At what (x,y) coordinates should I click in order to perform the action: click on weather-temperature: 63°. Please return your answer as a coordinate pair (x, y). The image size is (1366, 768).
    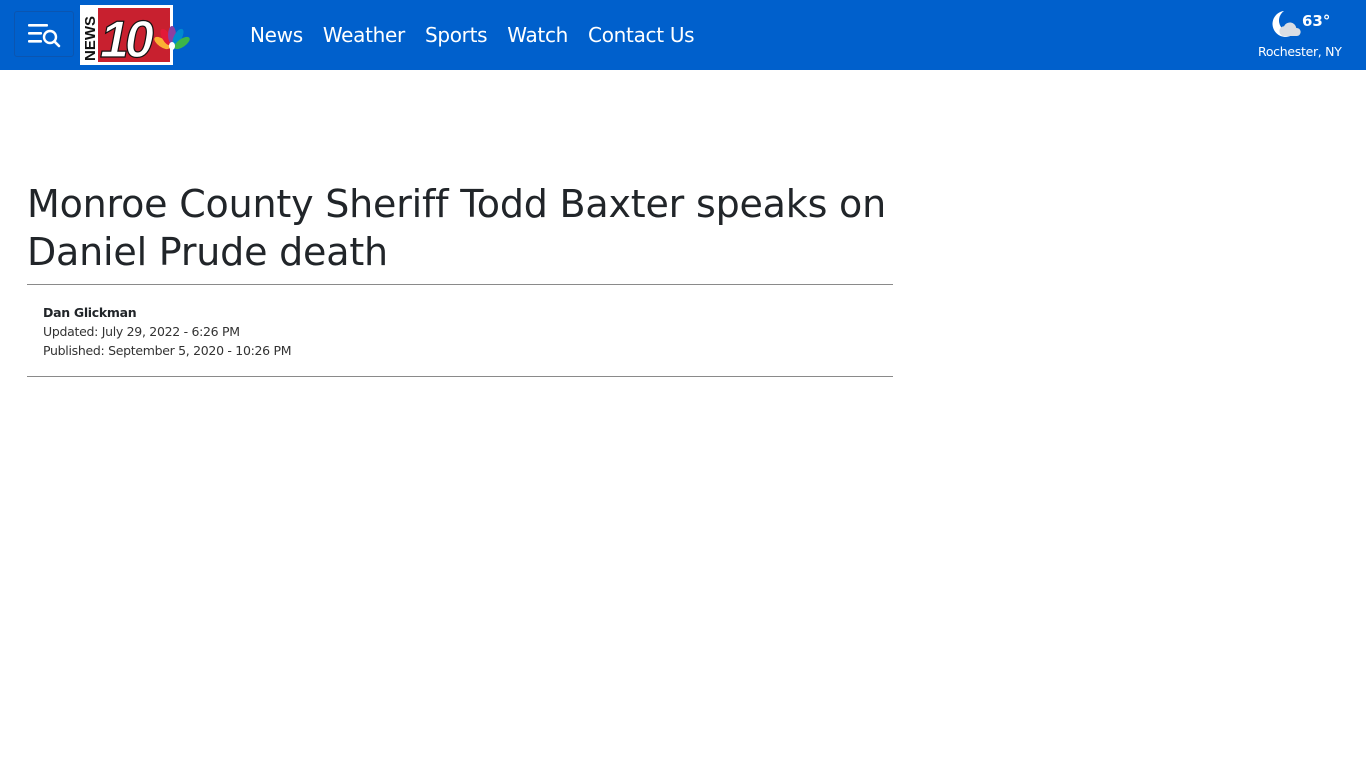
    Looking at the image, I should click on (1316, 21).